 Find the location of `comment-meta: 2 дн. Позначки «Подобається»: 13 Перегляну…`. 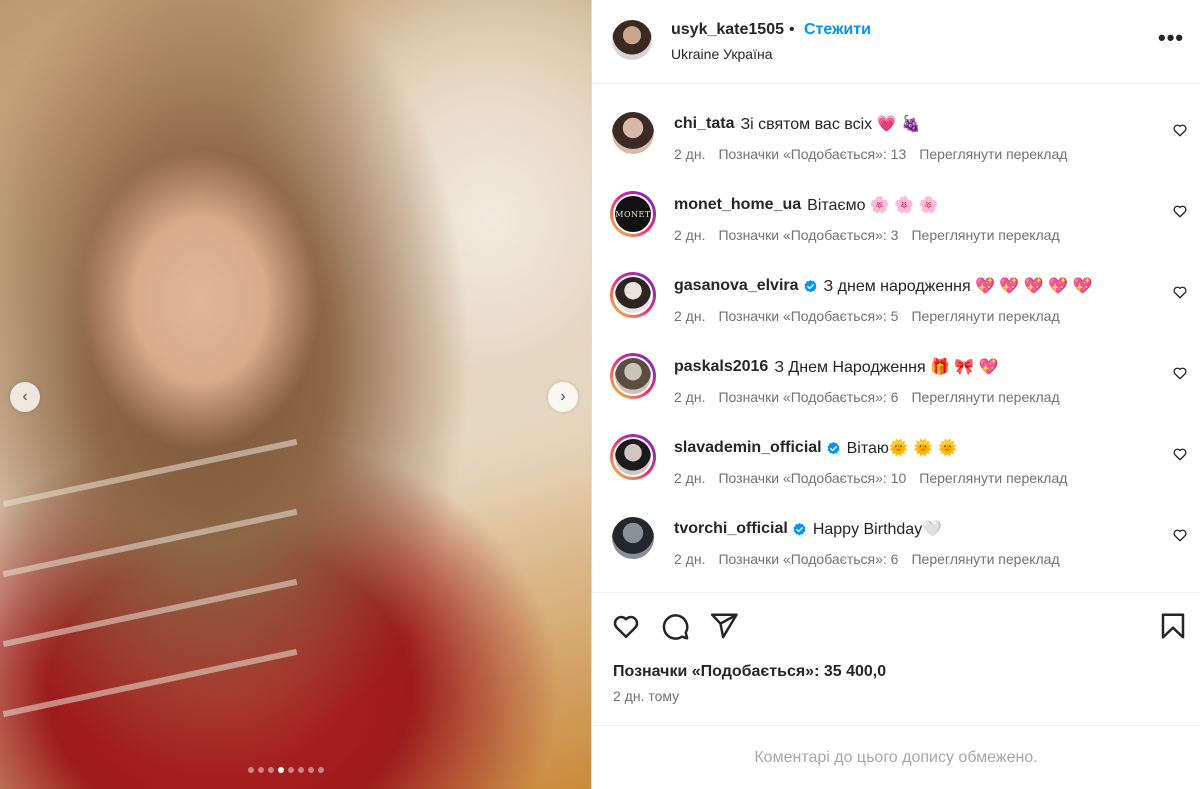

comment-meta: 2 дн. Позначки «Подобається»: 13 Перегляну… is located at coordinates (877, 154).